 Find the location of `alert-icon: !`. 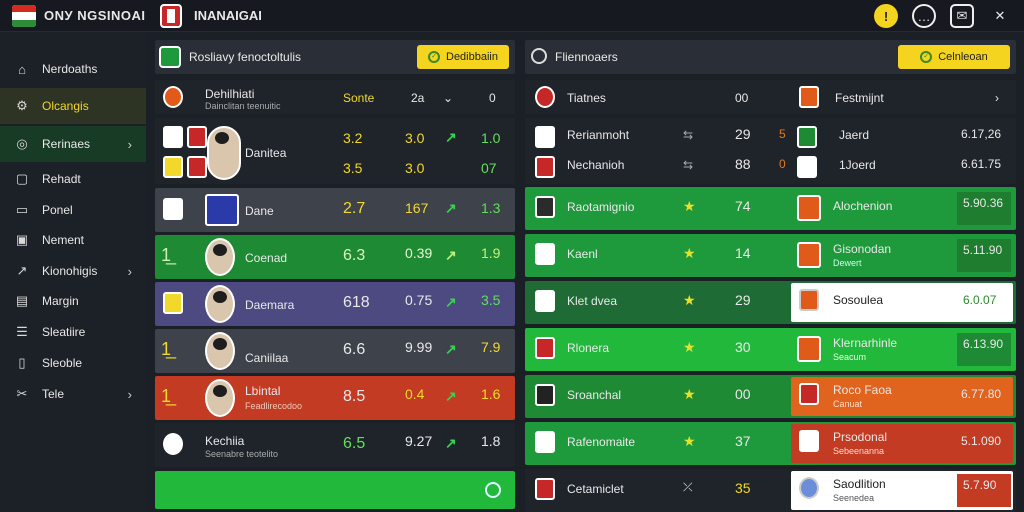

alert-icon: ! is located at coordinates (886, 16).